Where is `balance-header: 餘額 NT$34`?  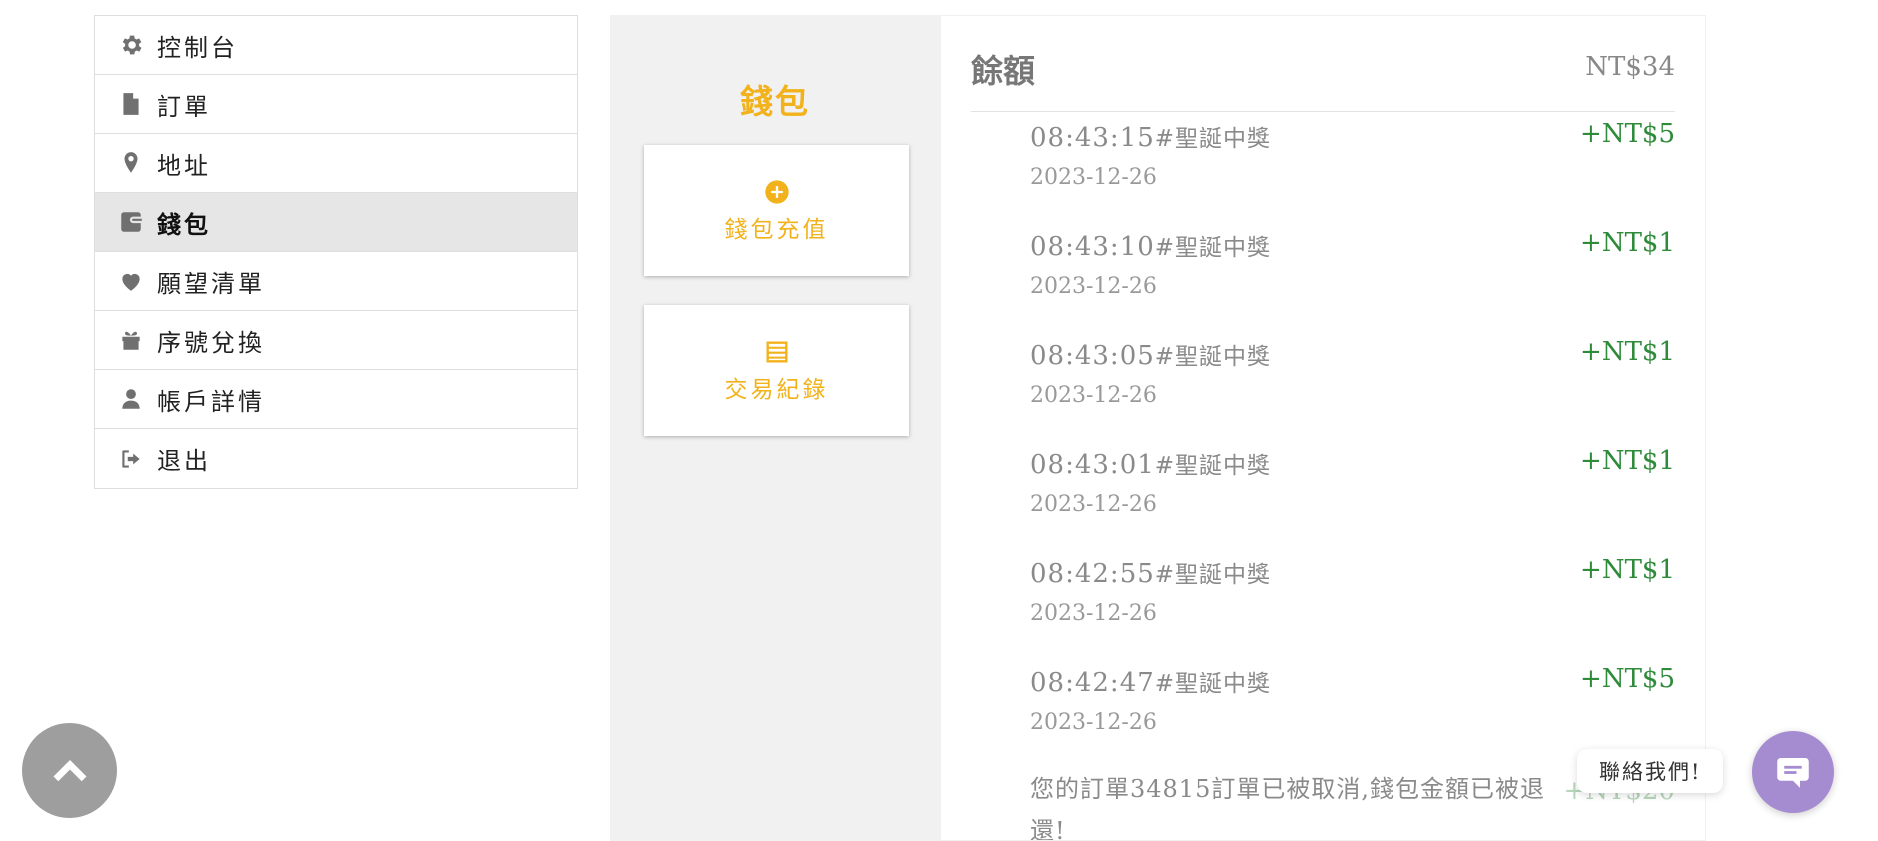 balance-header: 餘額 NT$34 is located at coordinates (1323, 79).